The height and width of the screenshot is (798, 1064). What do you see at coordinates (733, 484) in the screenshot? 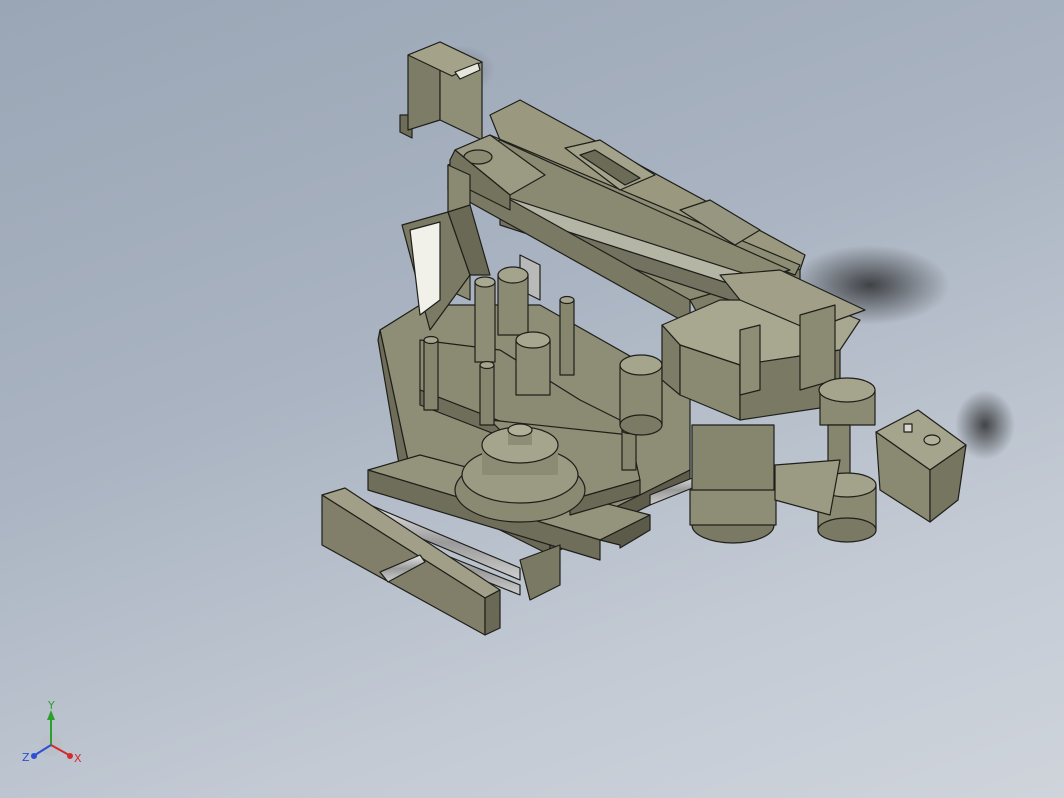
I see `lower-motor` at bounding box center [733, 484].